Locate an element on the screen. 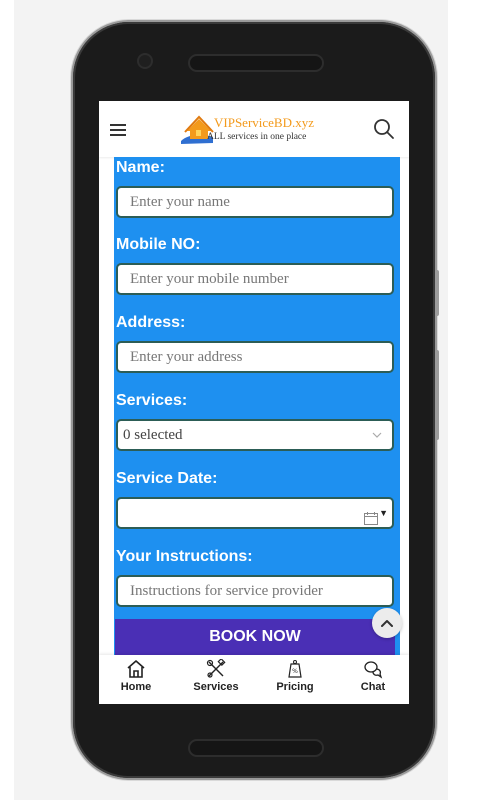 The height and width of the screenshot is (800, 500). phone-speaker is located at coordinates (256, 63).